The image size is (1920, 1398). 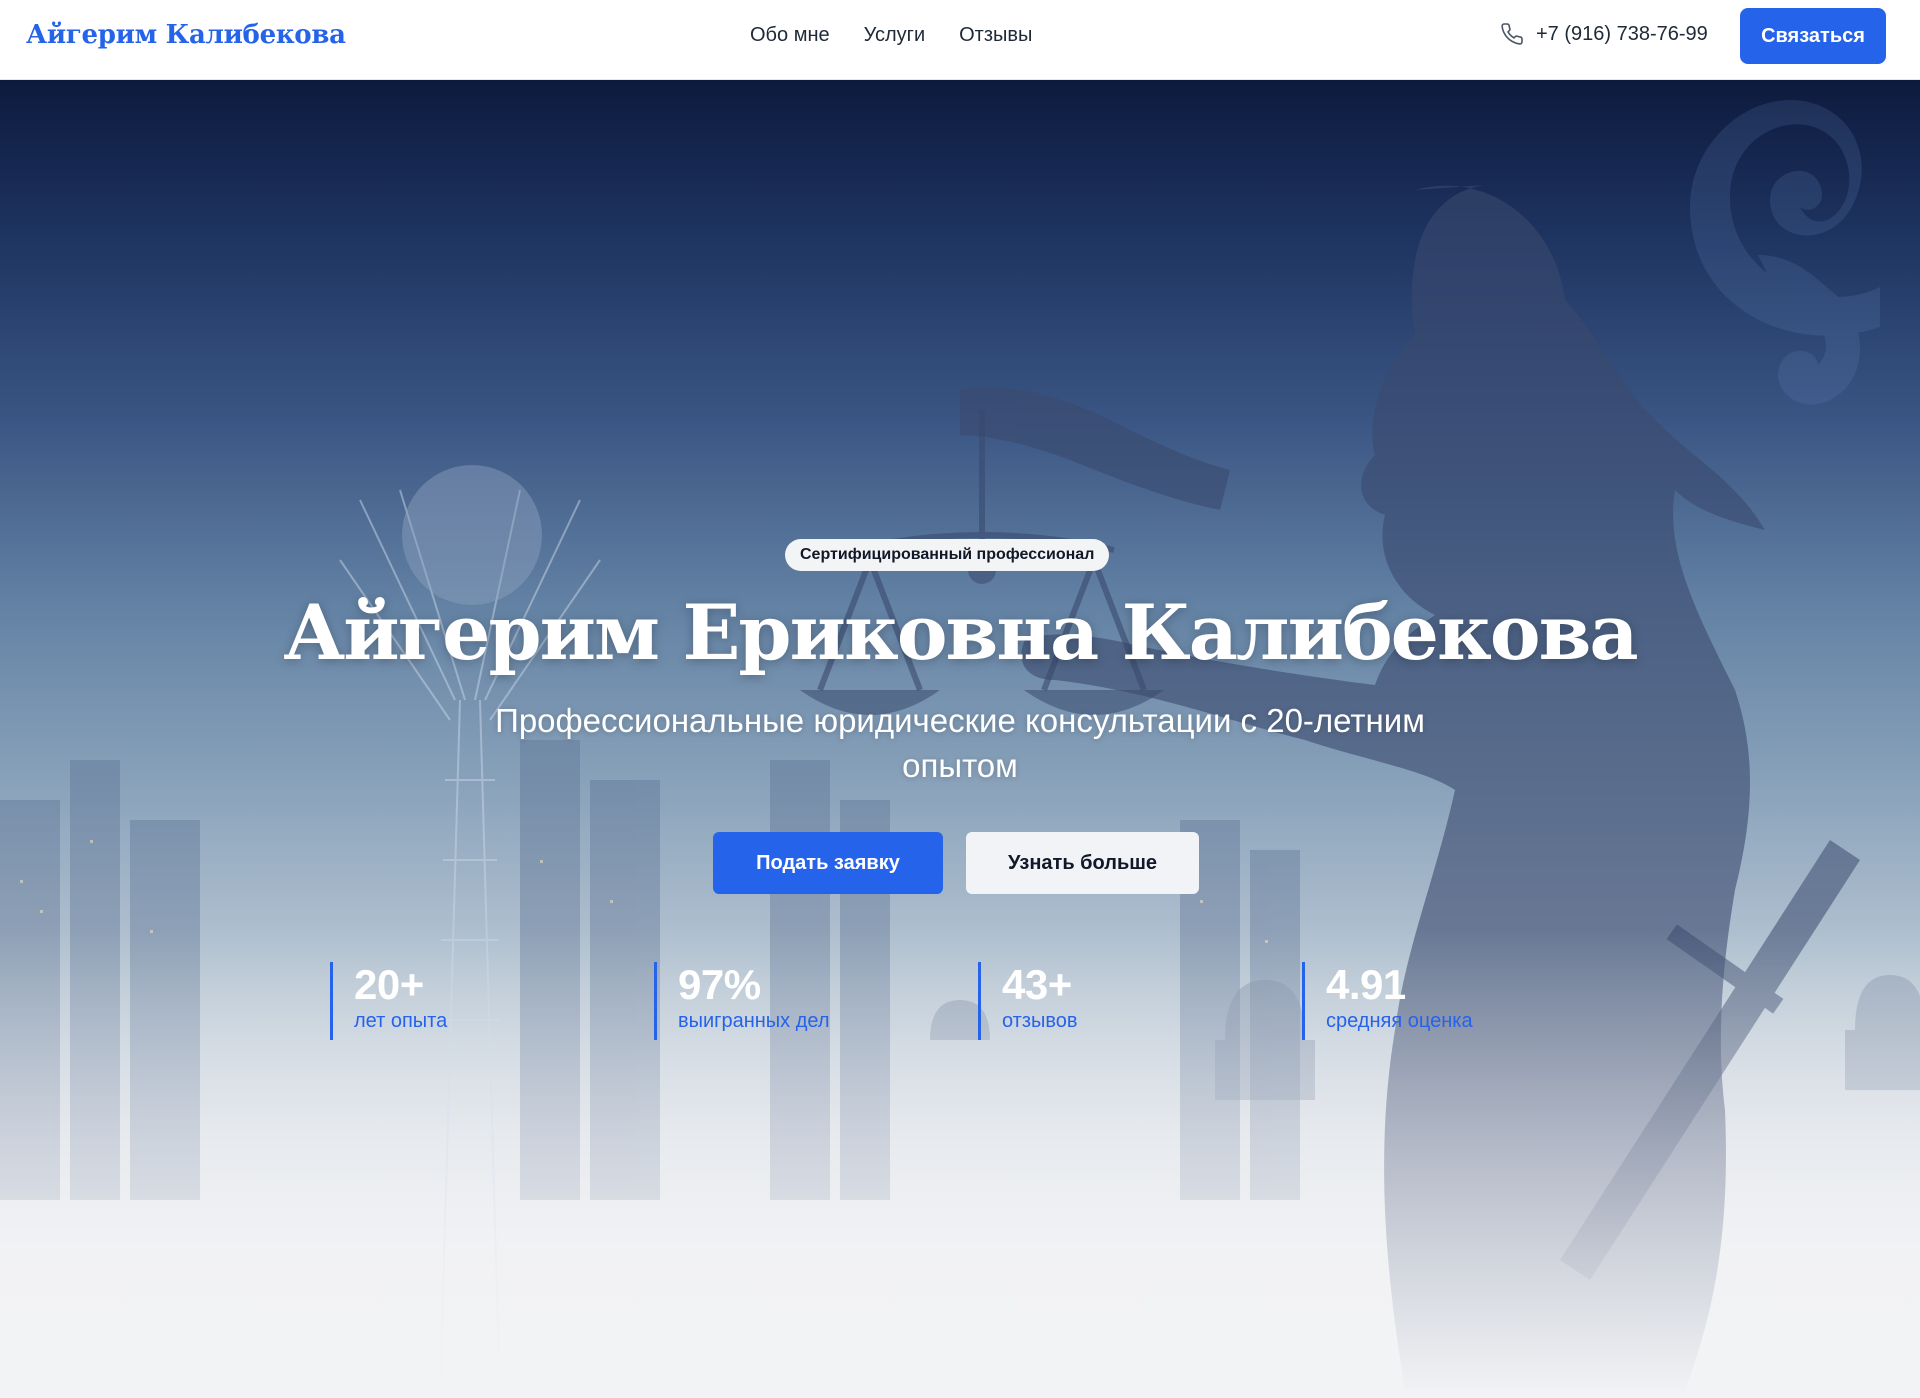 What do you see at coordinates (1082, 863) in the screenshot?
I see `learn-more-button: Узнать больше` at bounding box center [1082, 863].